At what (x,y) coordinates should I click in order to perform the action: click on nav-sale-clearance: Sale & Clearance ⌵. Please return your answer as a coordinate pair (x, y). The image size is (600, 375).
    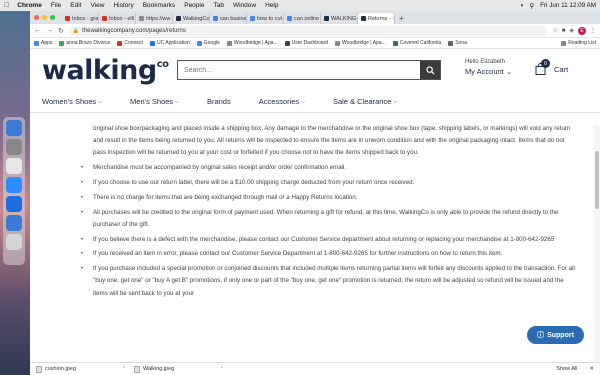
    Looking at the image, I should click on (365, 101).